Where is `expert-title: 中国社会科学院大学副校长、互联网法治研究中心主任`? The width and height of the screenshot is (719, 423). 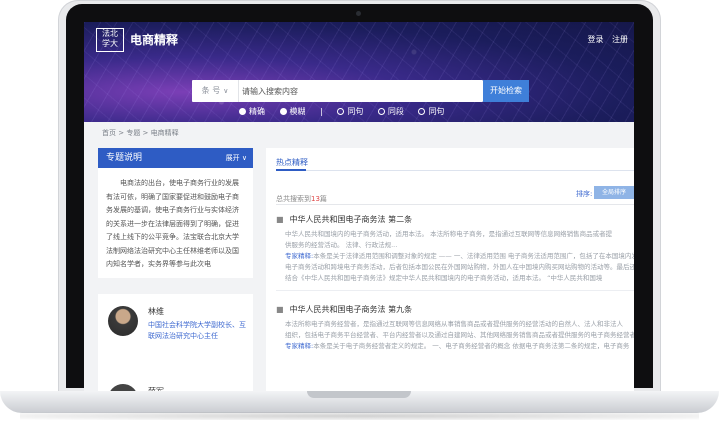
expert-title: 中国社会科学院大学副校长、互联网法治研究中心主任 is located at coordinates (197, 330).